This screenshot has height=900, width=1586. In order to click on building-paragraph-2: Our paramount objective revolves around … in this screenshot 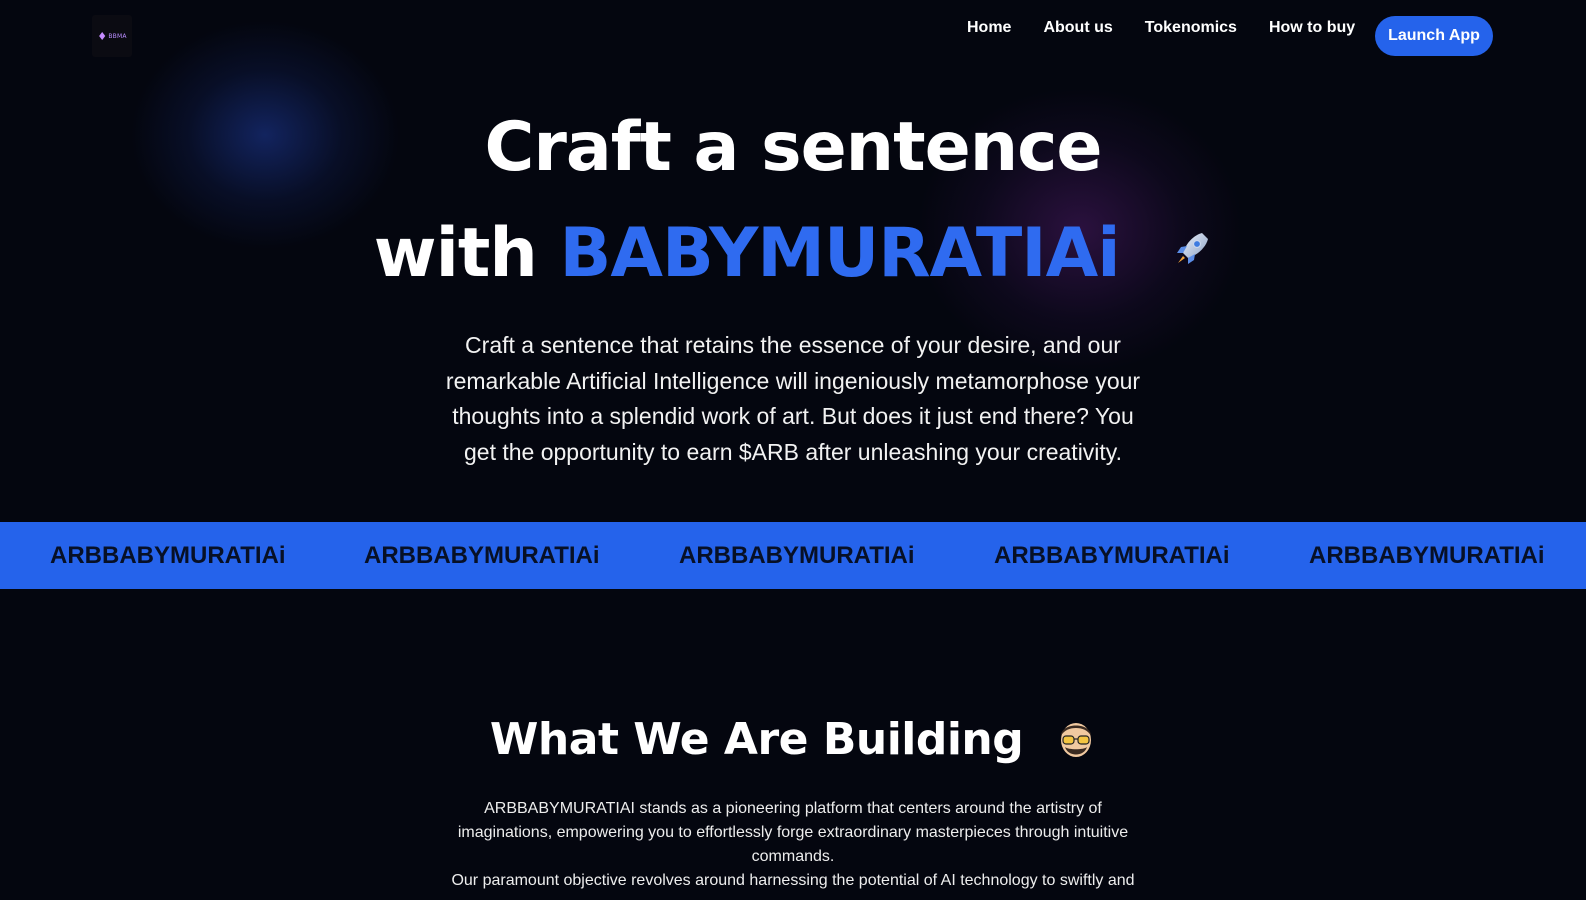, I will do `click(793, 880)`.